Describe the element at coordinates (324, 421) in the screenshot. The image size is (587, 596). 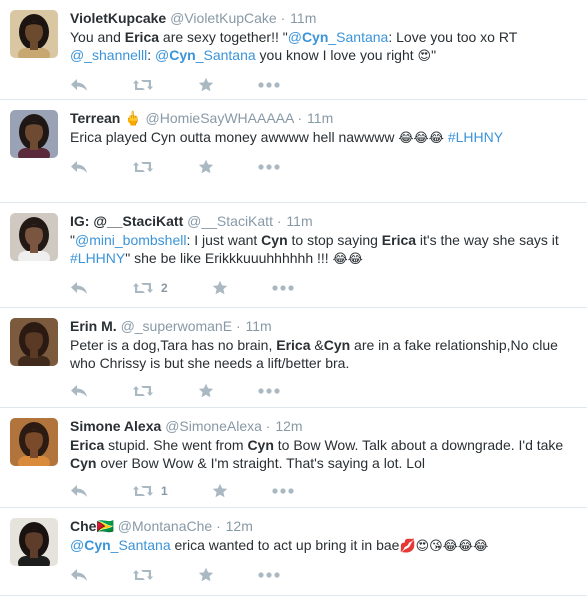
I see `tweet-header: Simone Alexa @SimoneAlexa · 12m` at that location.